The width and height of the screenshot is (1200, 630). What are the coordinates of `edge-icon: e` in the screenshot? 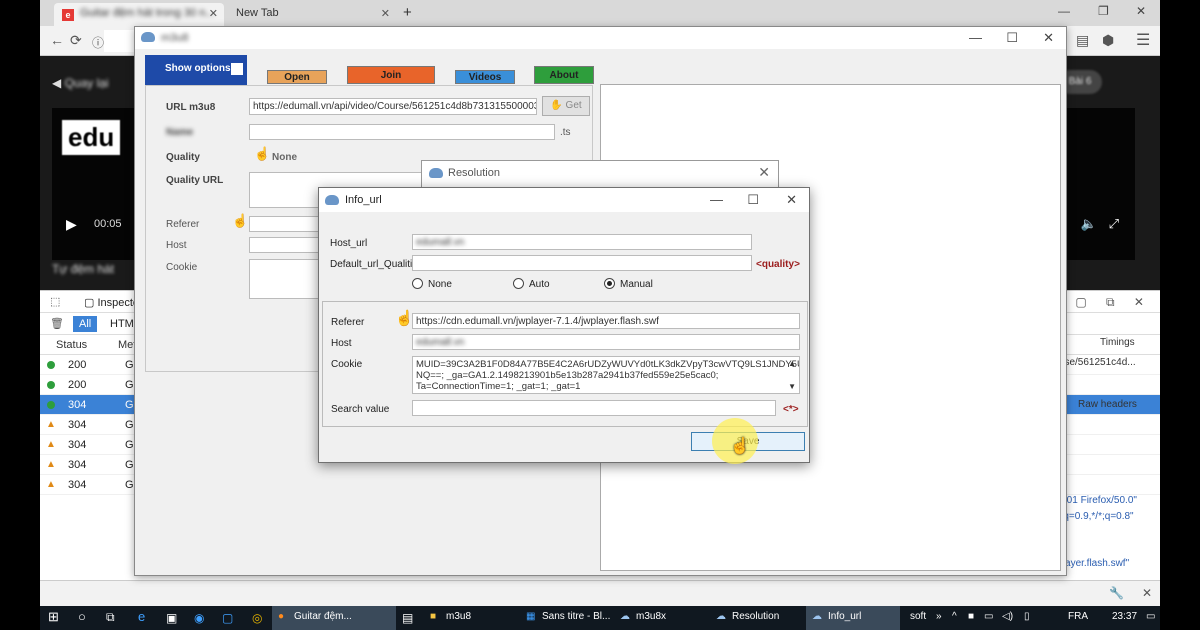 It's located at (141, 616).